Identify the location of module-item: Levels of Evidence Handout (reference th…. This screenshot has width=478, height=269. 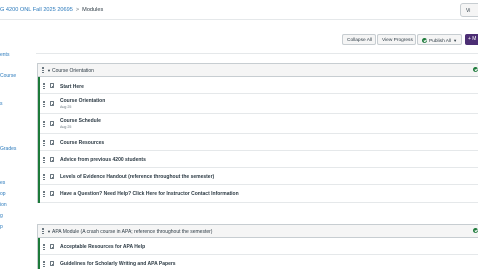
(259, 176).